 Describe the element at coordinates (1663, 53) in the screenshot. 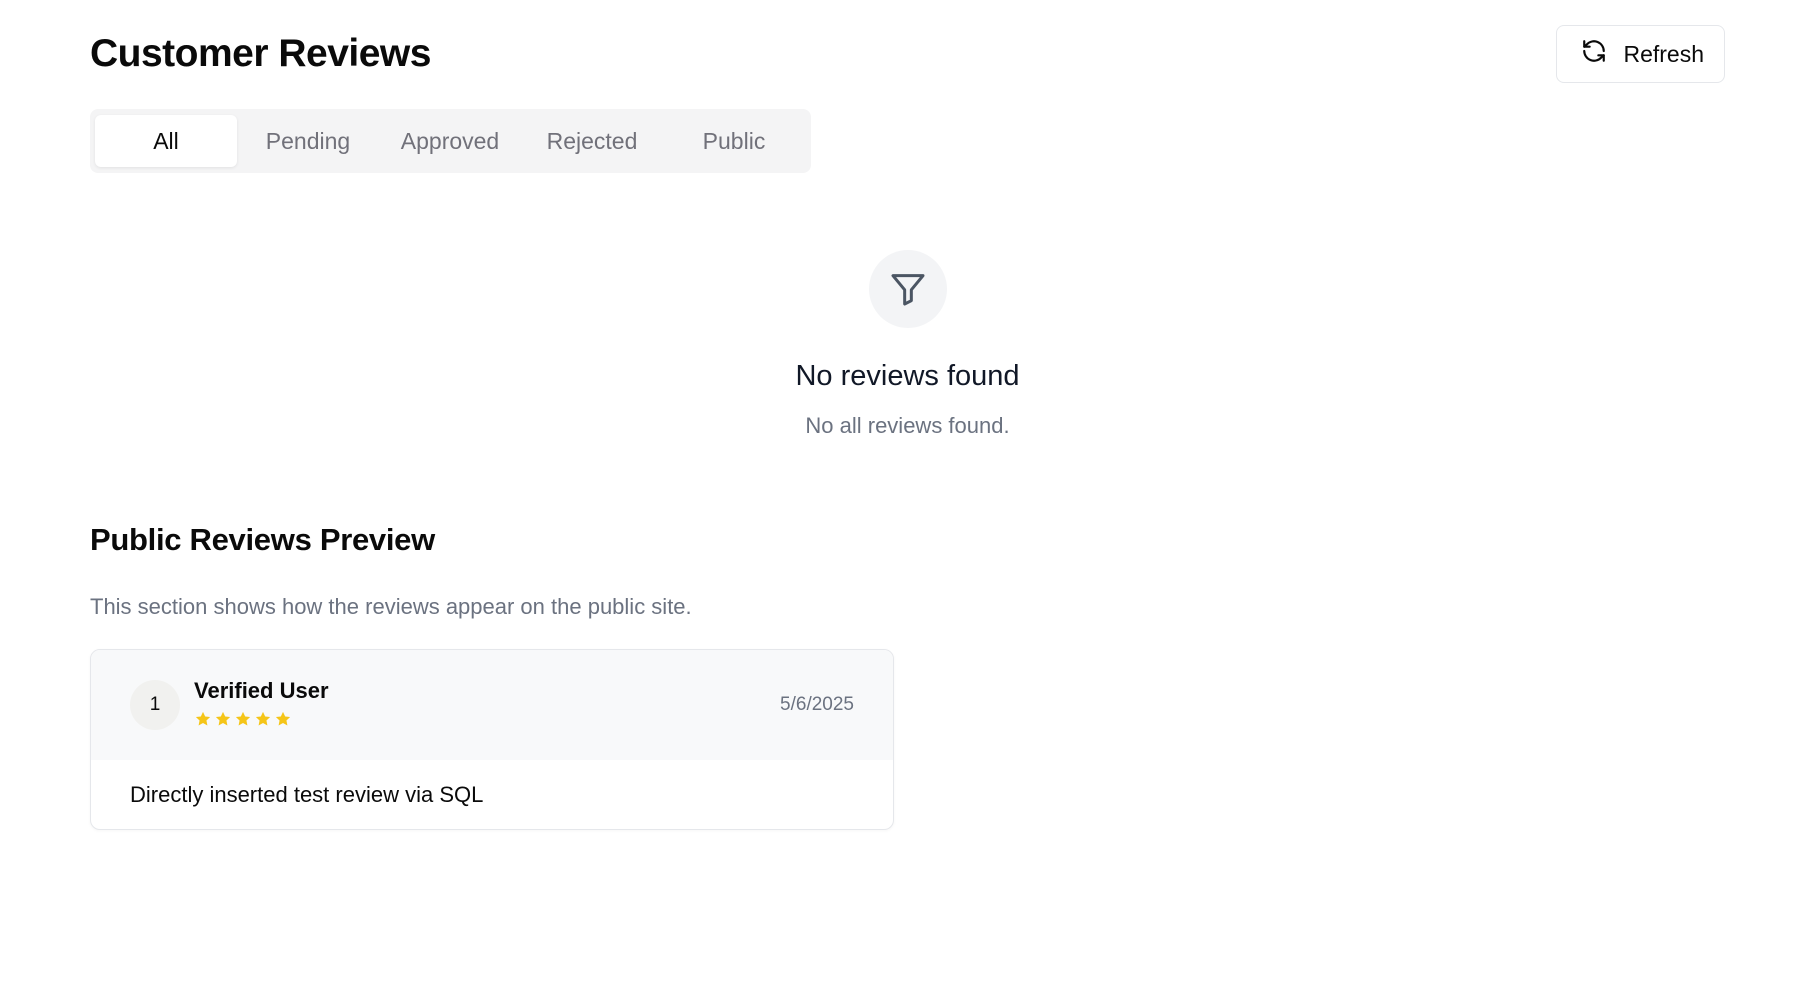

I see `refresh-label: Refresh` at that location.